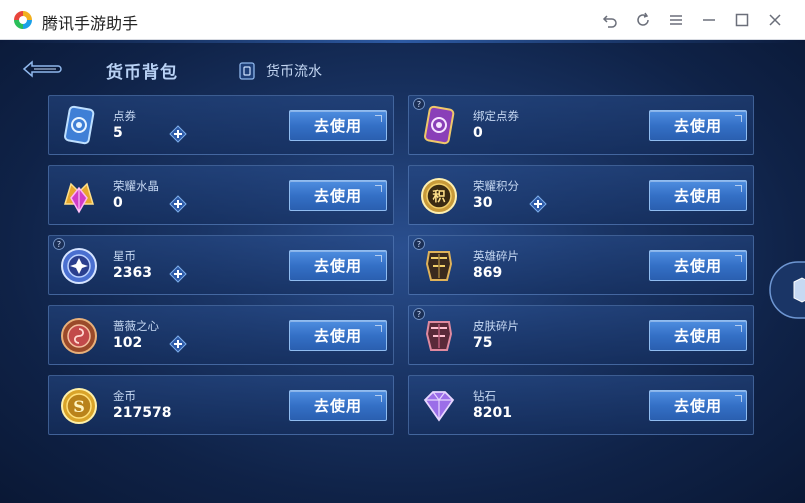 This screenshot has width=805, height=503. What do you see at coordinates (132, 273) in the screenshot?
I see `currency-amount: 2363` at bounding box center [132, 273].